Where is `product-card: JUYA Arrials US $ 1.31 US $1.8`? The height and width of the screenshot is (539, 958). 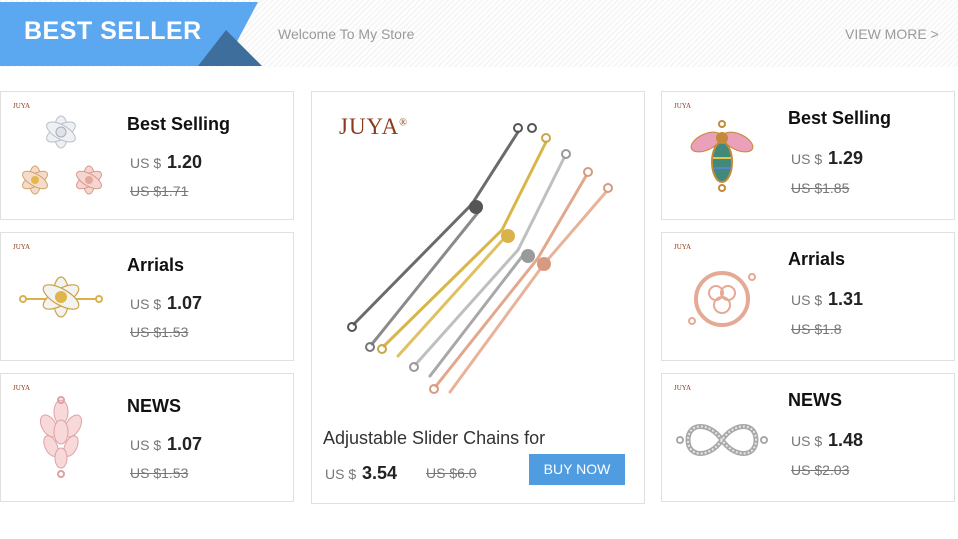
product-card: JUYA Arrials US $ 1.31 US $1.8 is located at coordinates (808, 296).